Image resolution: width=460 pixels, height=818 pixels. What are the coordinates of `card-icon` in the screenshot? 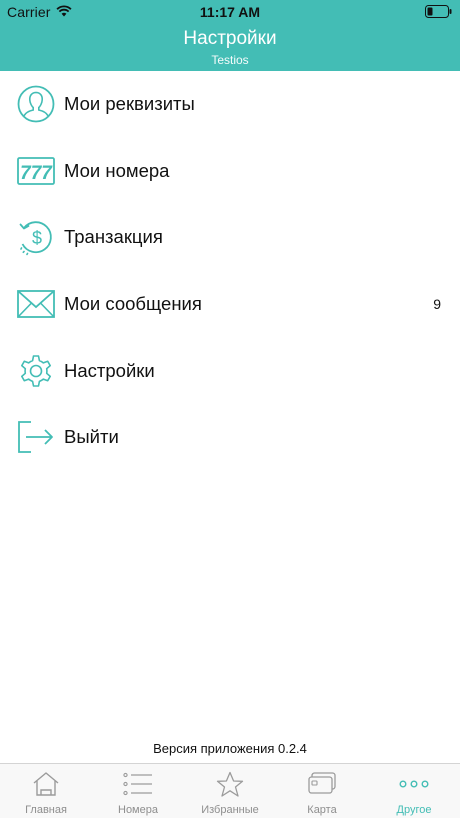 It's located at (322, 784).